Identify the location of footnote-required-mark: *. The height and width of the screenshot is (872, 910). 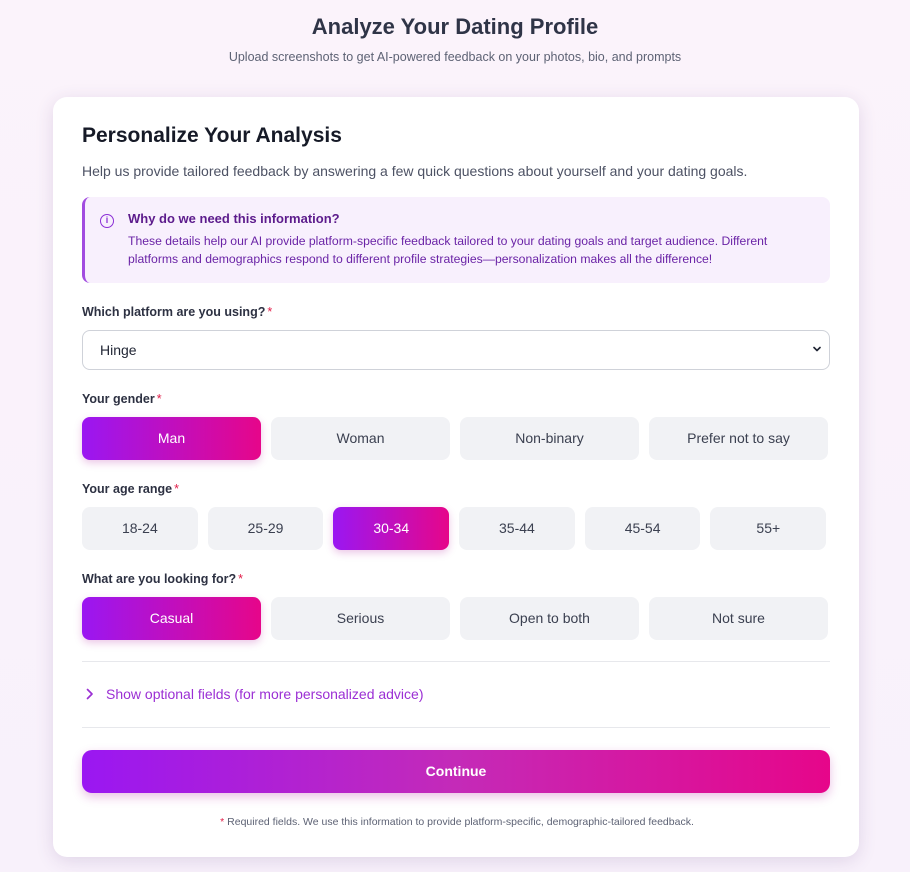
(222, 822).